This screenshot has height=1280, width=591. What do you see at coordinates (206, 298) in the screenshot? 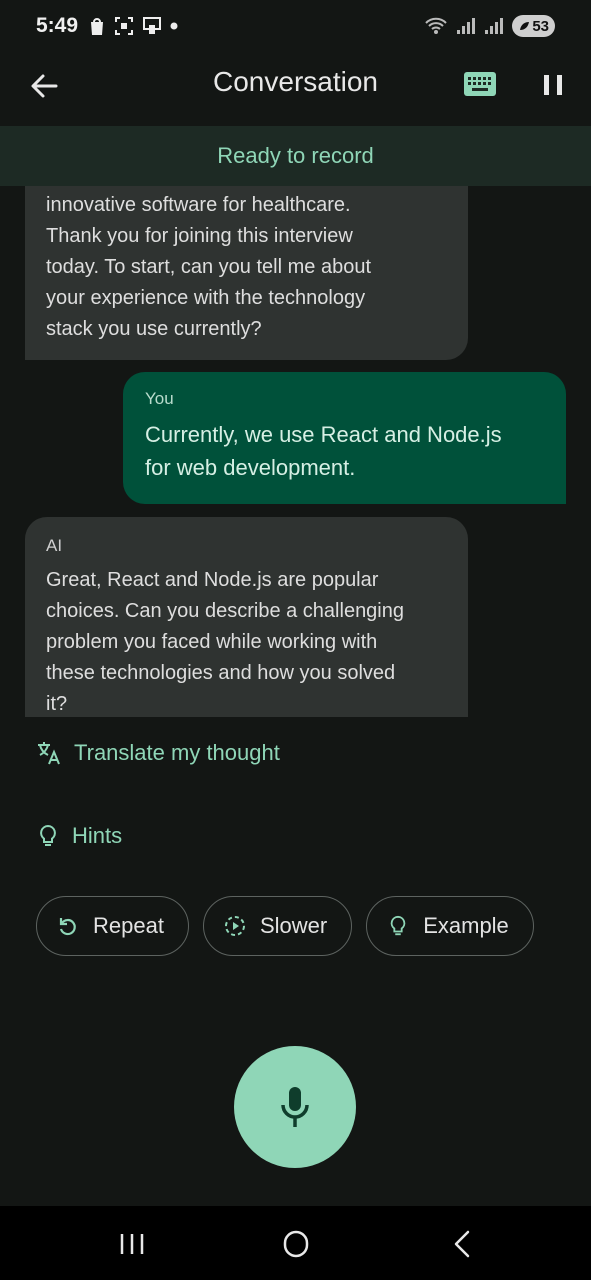
I see `message-line: your experience with the technology` at bounding box center [206, 298].